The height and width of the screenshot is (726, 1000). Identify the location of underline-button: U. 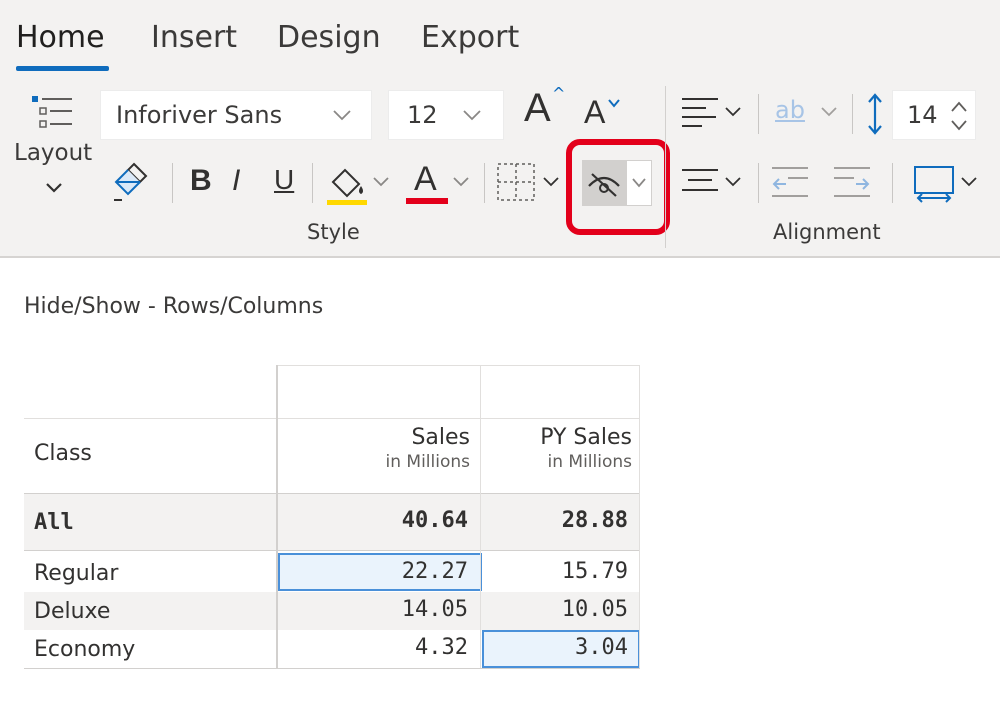
(284, 180).